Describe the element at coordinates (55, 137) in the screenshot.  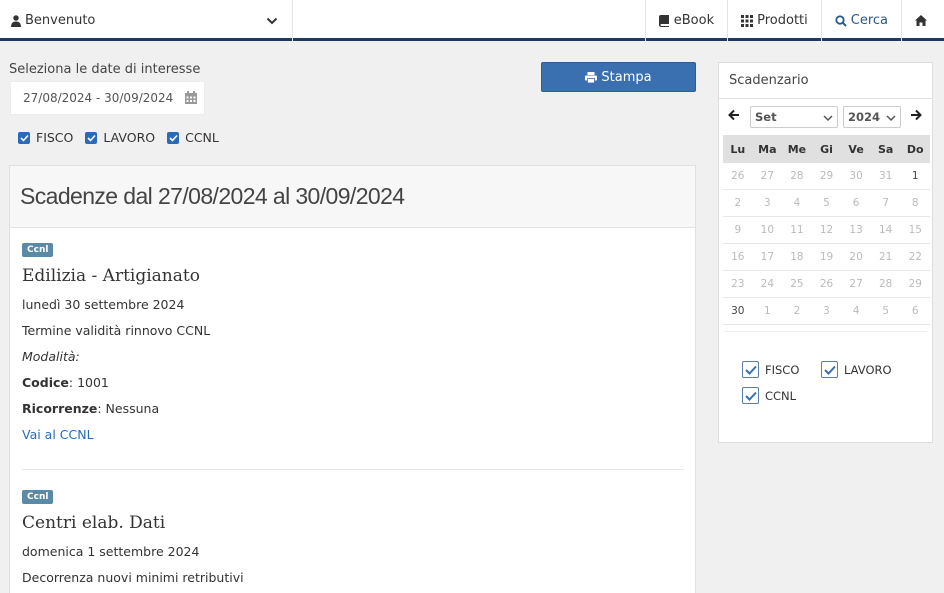
I see `filter-fisco-label: FISCO` at that location.